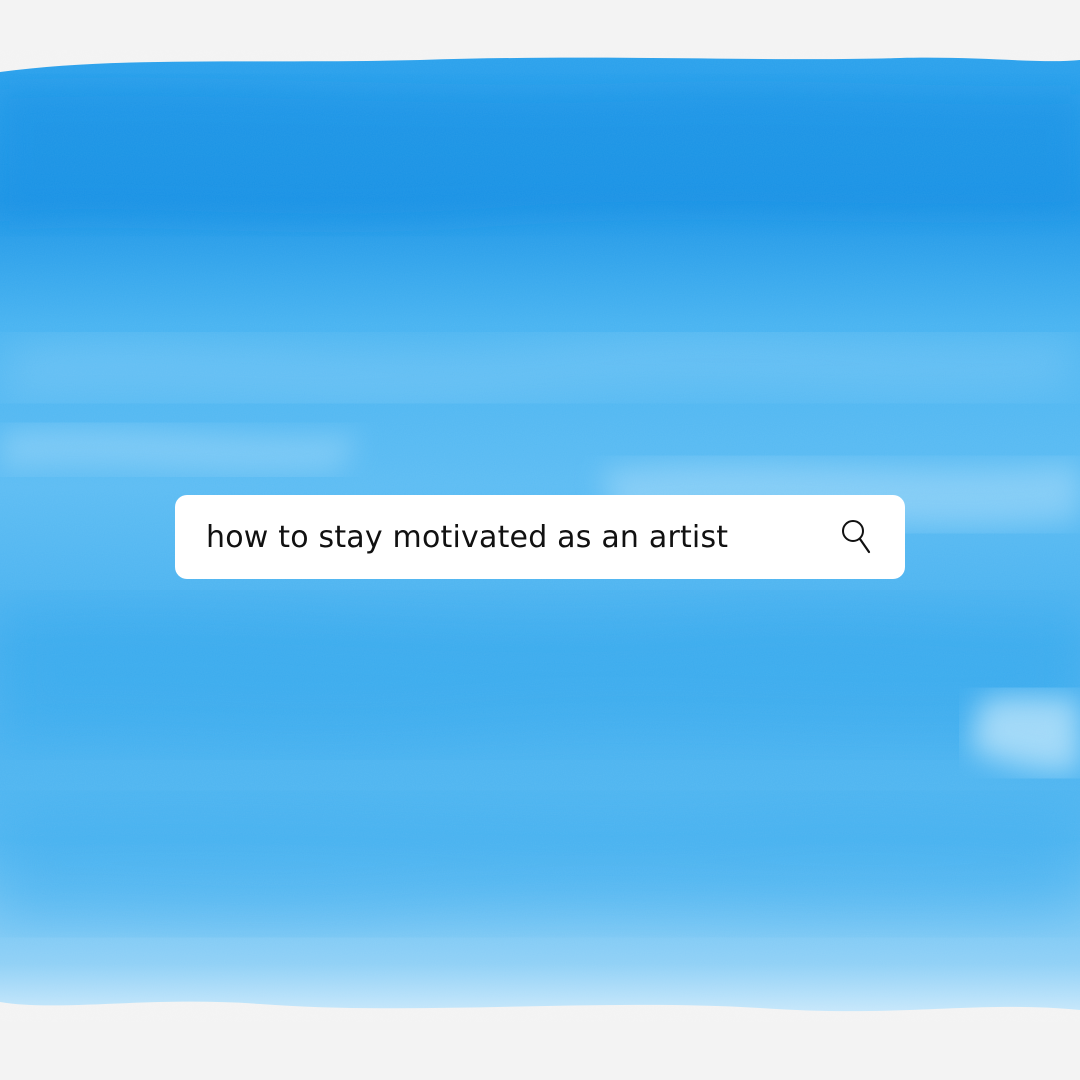 The width and height of the screenshot is (1080, 1080). Describe the element at coordinates (856, 537) in the screenshot. I see `search-icon` at that location.